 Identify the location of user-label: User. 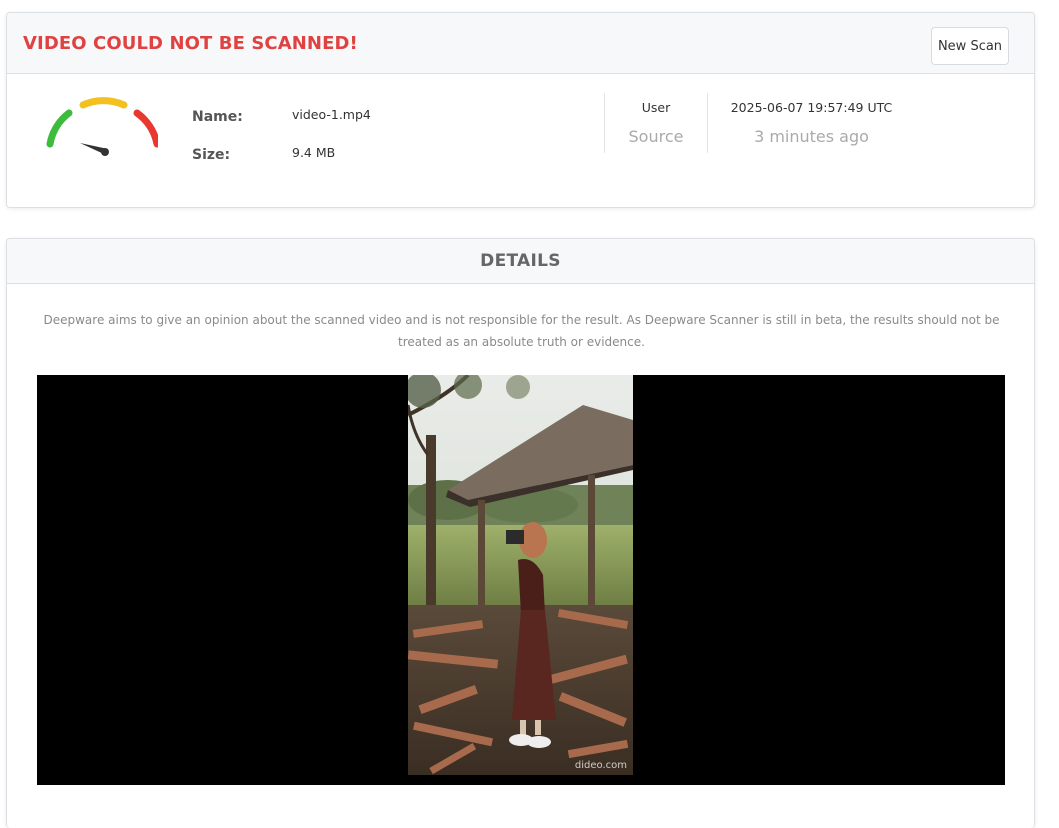
(656, 107).